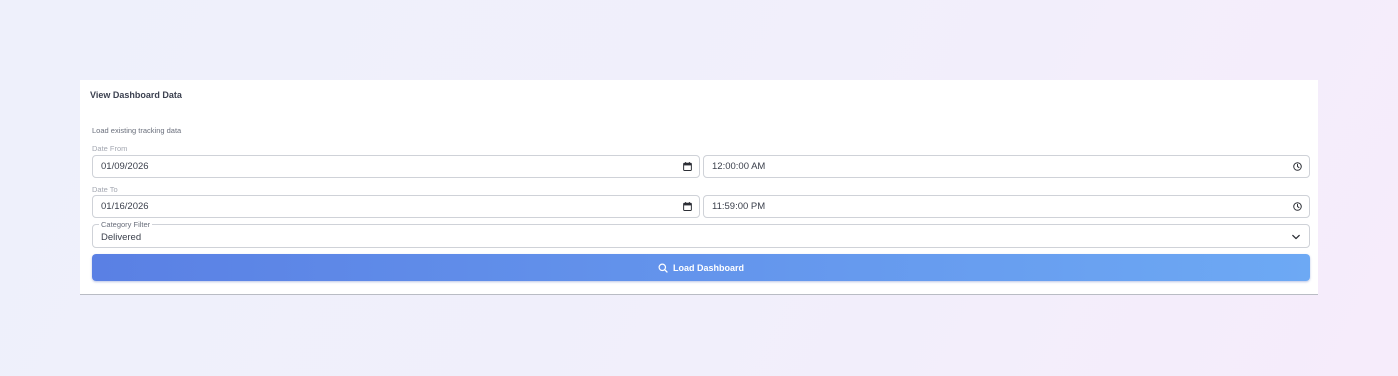 The image size is (1398, 376). I want to click on category-filter-select: Category Filter Delivered, so click(701, 234).